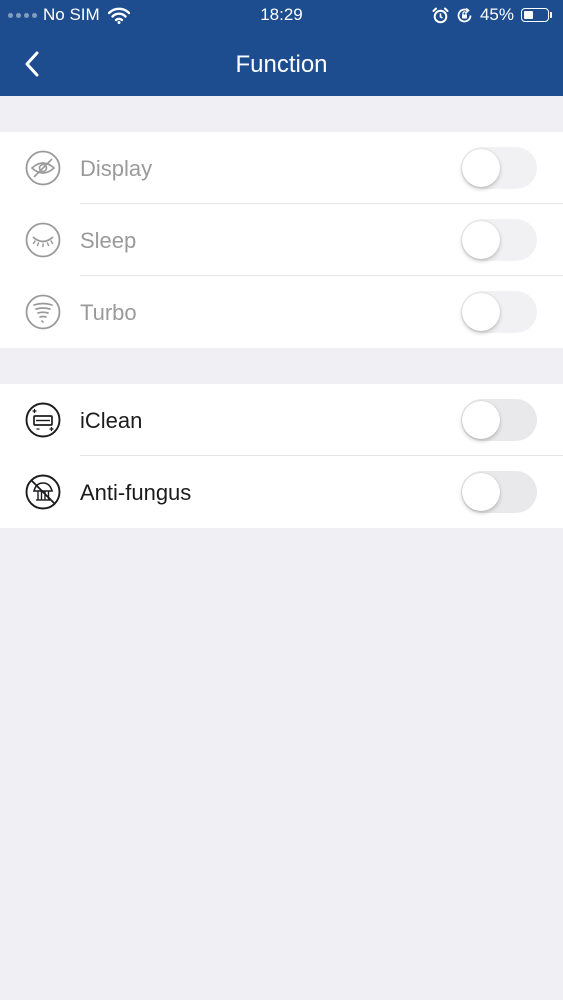 The image size is (563, 1000). I want to click on battery-percent: 45%, so click(496, 14).